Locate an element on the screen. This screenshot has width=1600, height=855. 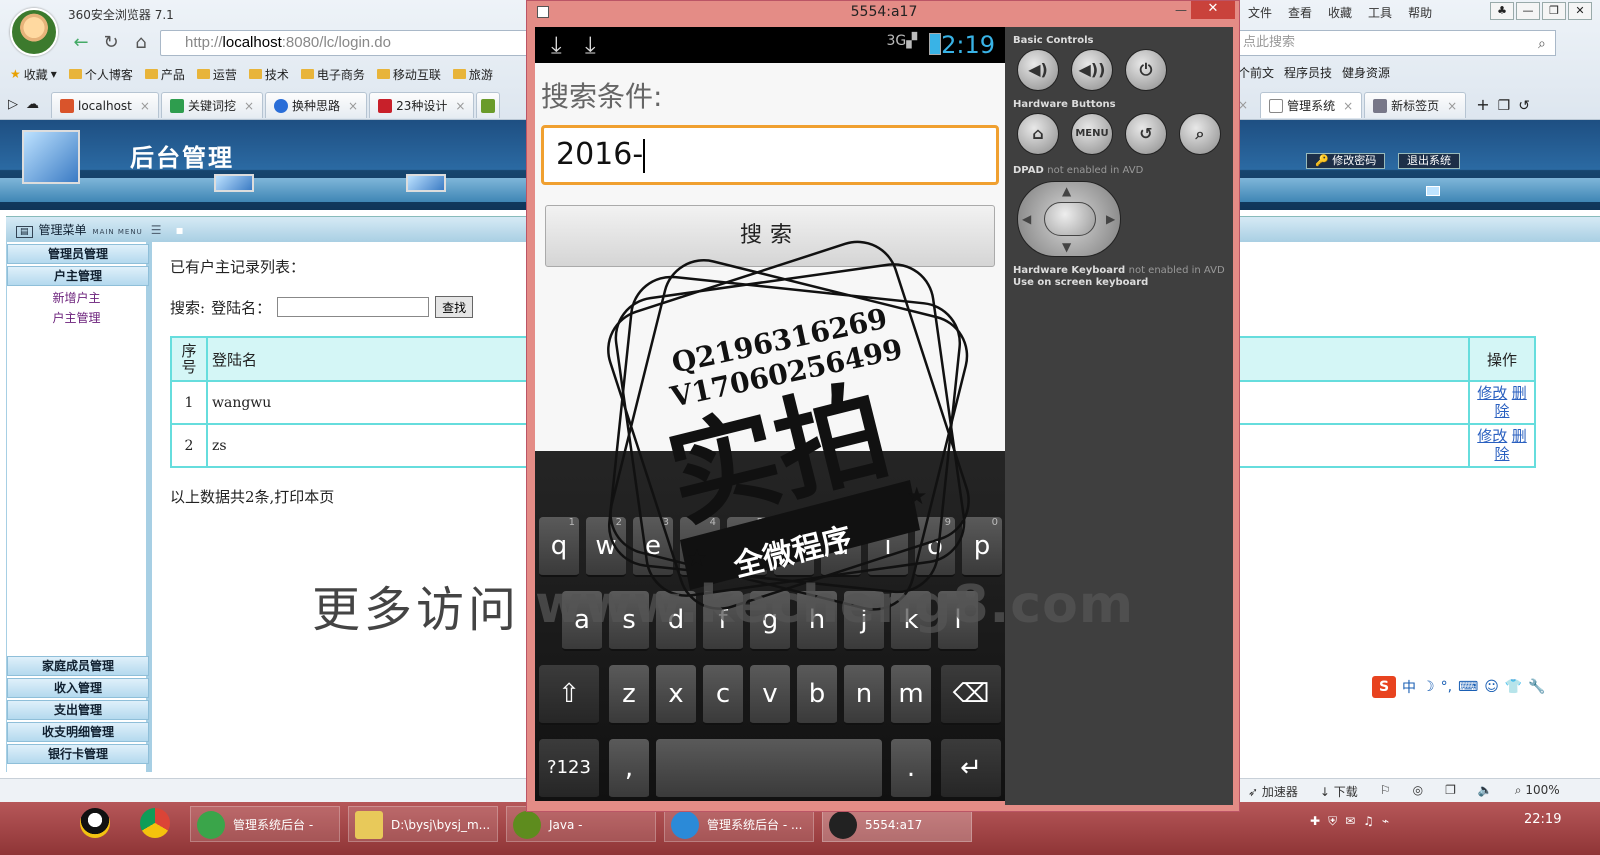
key-w: 2w is located at coordinates (606, 547).